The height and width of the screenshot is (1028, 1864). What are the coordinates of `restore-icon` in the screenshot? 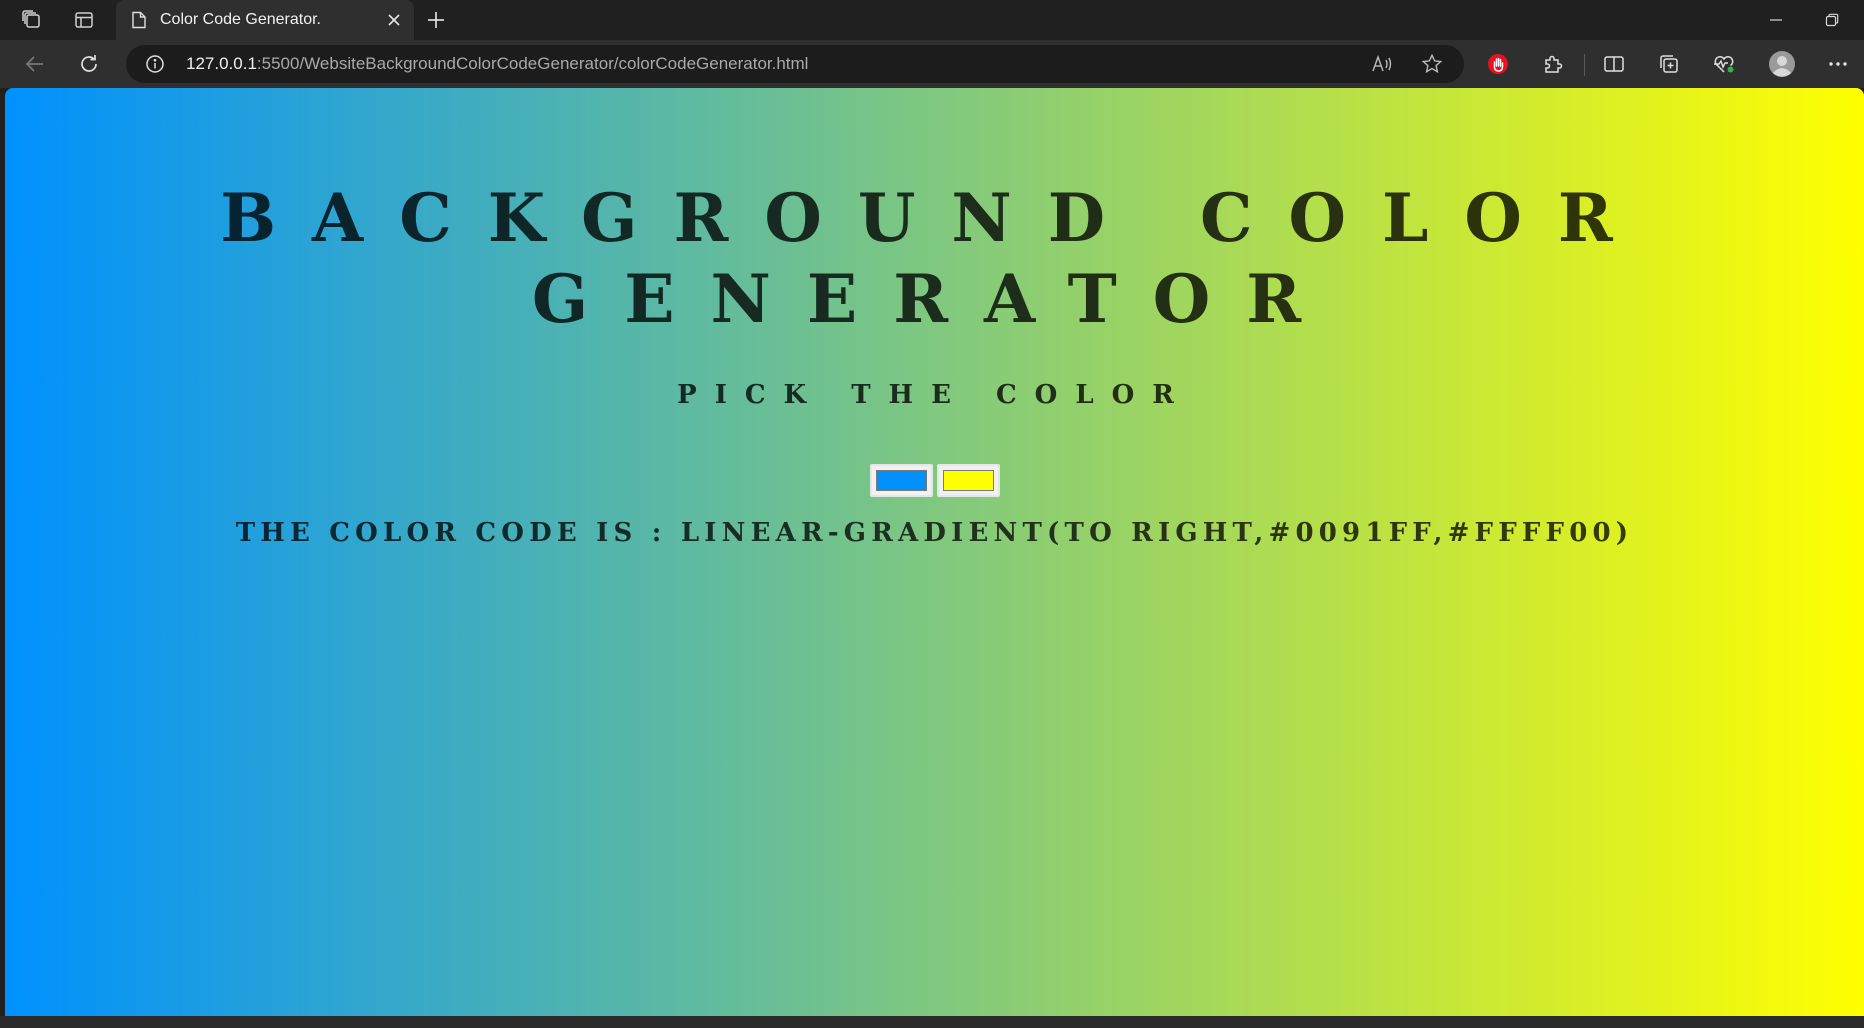 It's located at (1832, 20).